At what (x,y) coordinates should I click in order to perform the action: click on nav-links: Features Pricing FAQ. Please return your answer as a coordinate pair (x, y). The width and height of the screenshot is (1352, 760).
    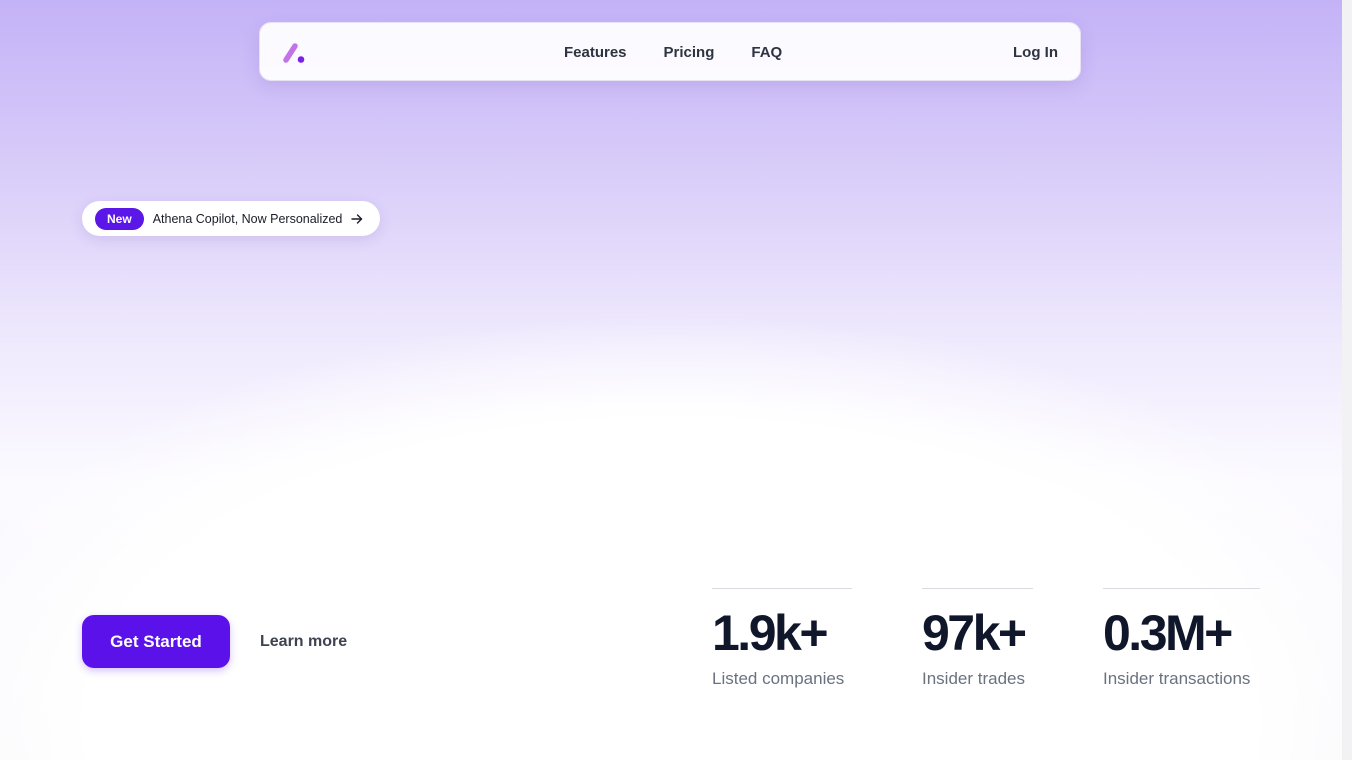
    Looking at the image, I should click on (673, 52).